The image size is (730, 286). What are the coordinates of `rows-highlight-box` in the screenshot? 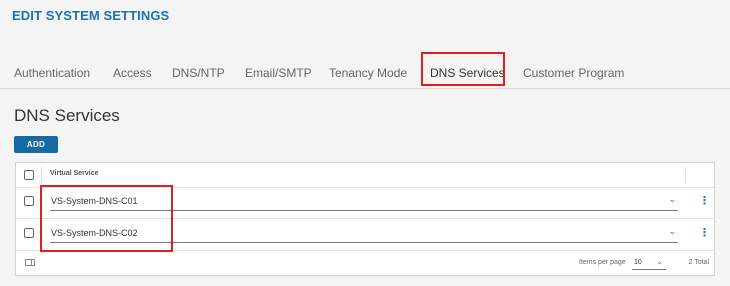 It's located at (106, 218).